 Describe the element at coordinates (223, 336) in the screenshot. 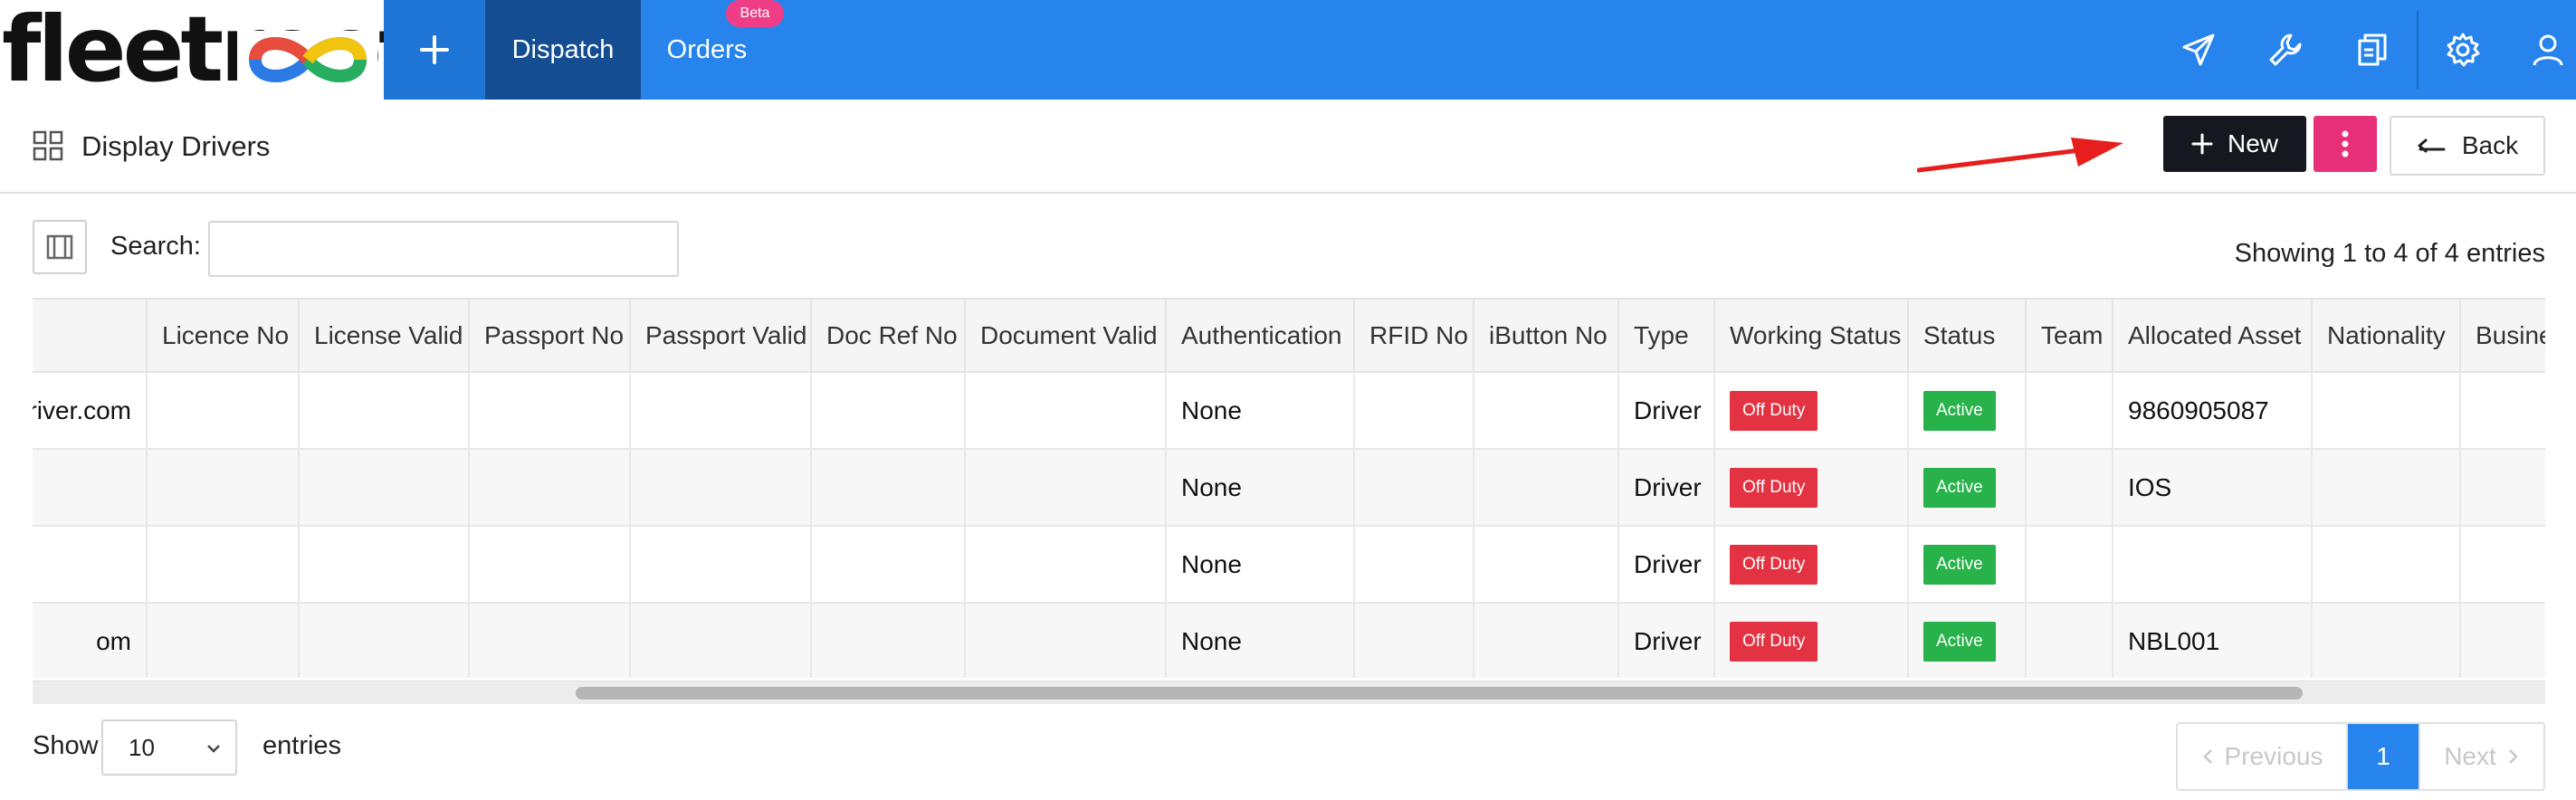

I see `column-header-licence-no: Licence No` at that location.